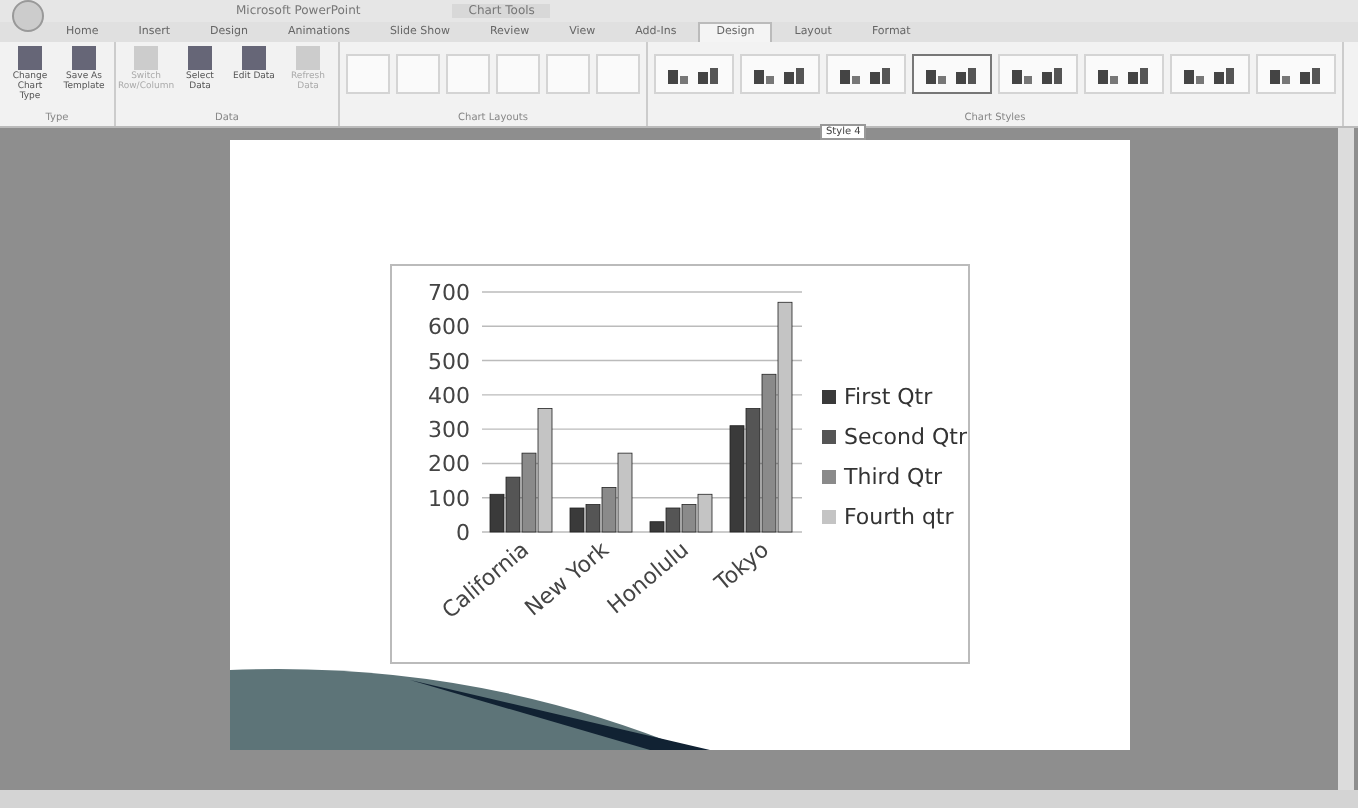 The width and height of the screenshot is (1358, 808). What do you see at coordinates (448, 430) in the screenshot?
I see `y-tick-label: 300` at bounding box center [448, 430].